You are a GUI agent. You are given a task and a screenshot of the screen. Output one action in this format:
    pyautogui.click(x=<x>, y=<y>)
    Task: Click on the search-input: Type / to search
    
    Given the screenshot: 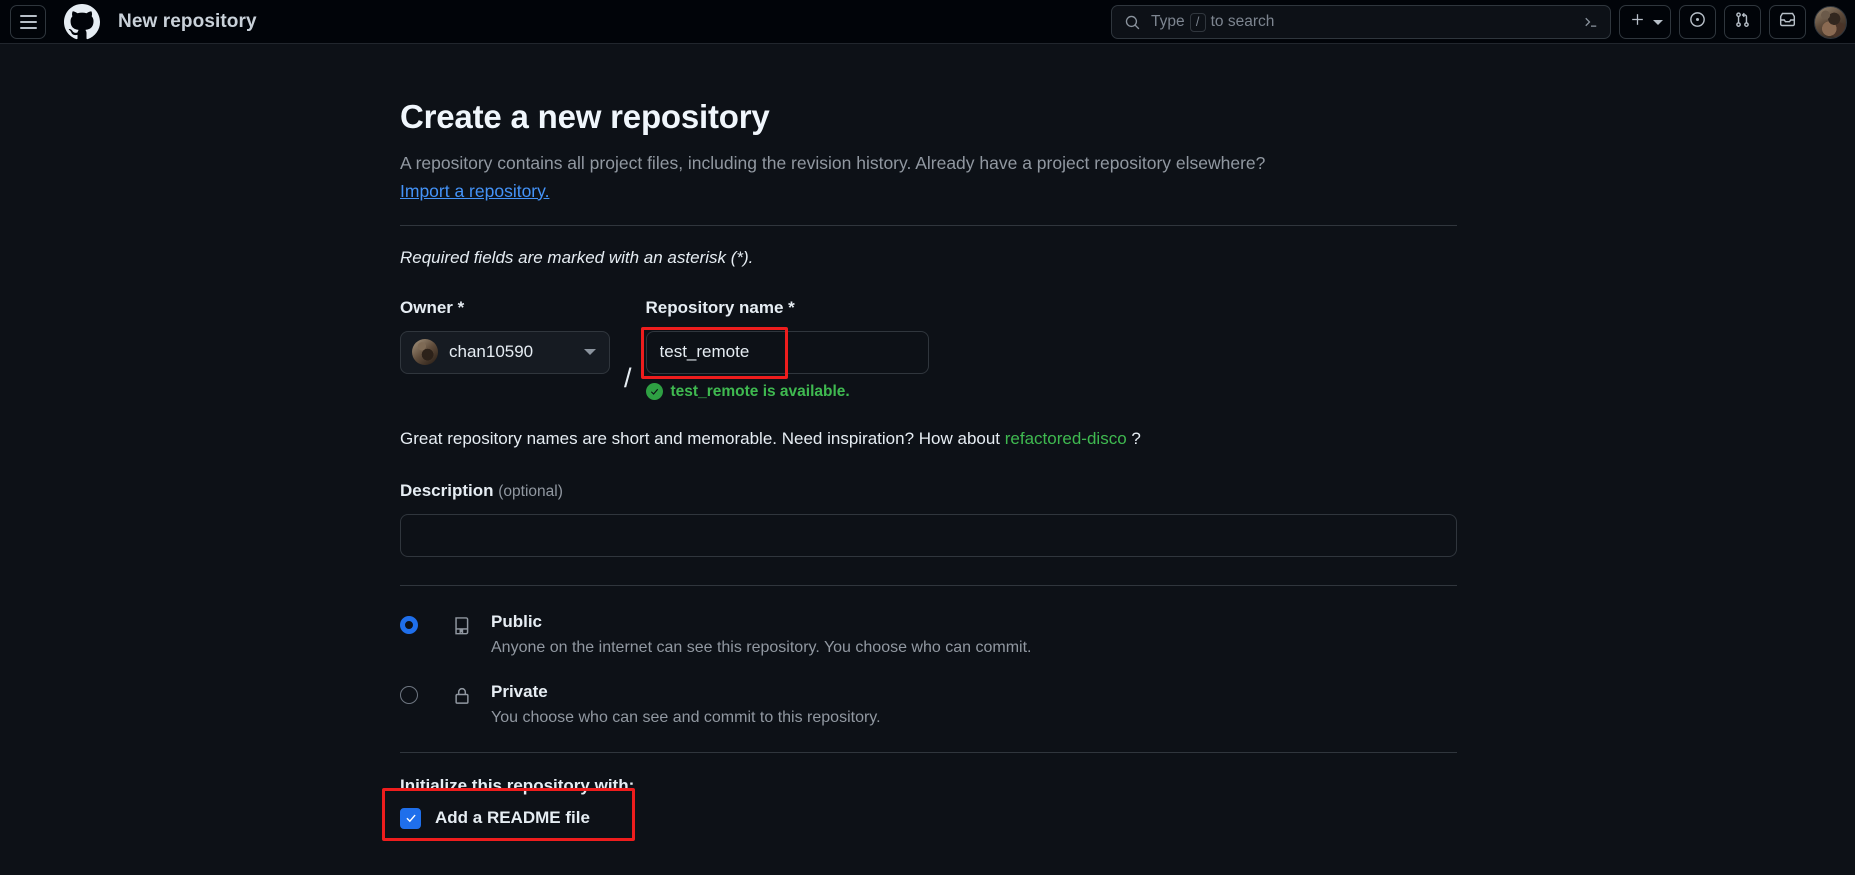 What is the action you would take?
    pyautogui.click(x=1361, y=22)
    